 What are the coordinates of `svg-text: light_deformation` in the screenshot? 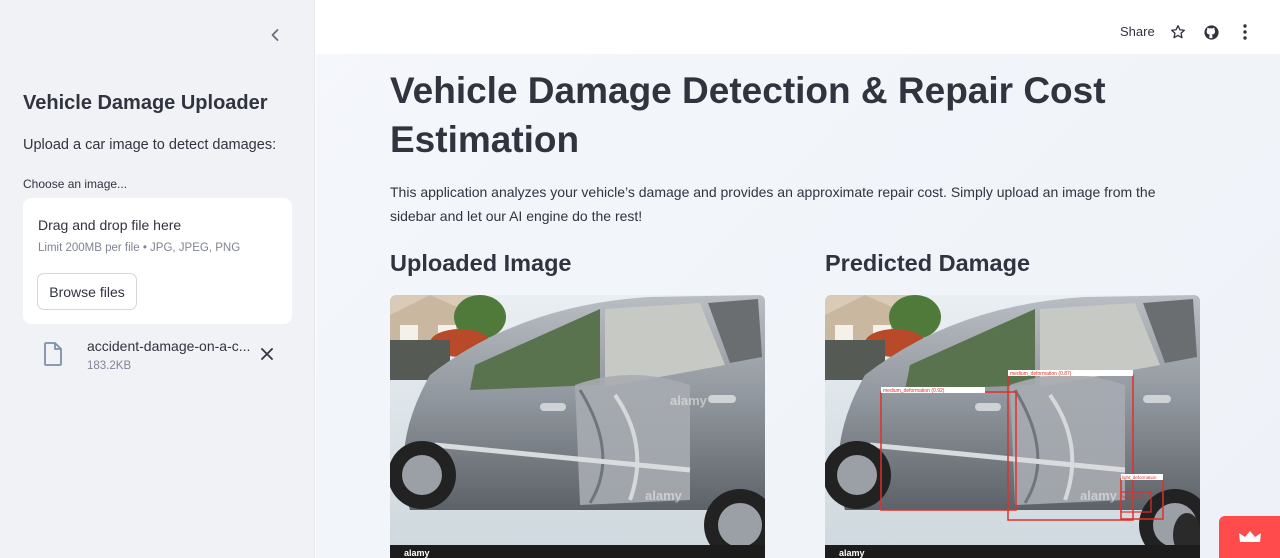 It's located at (1139, 477).